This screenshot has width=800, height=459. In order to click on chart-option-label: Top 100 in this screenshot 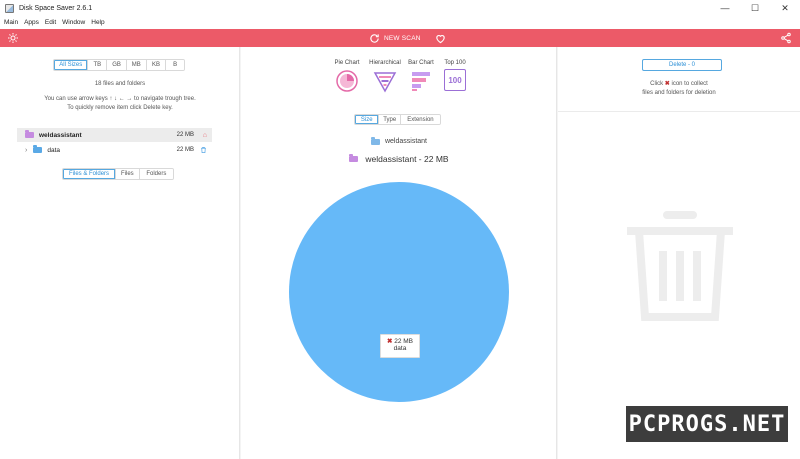, I will do `click(455, 63)`.